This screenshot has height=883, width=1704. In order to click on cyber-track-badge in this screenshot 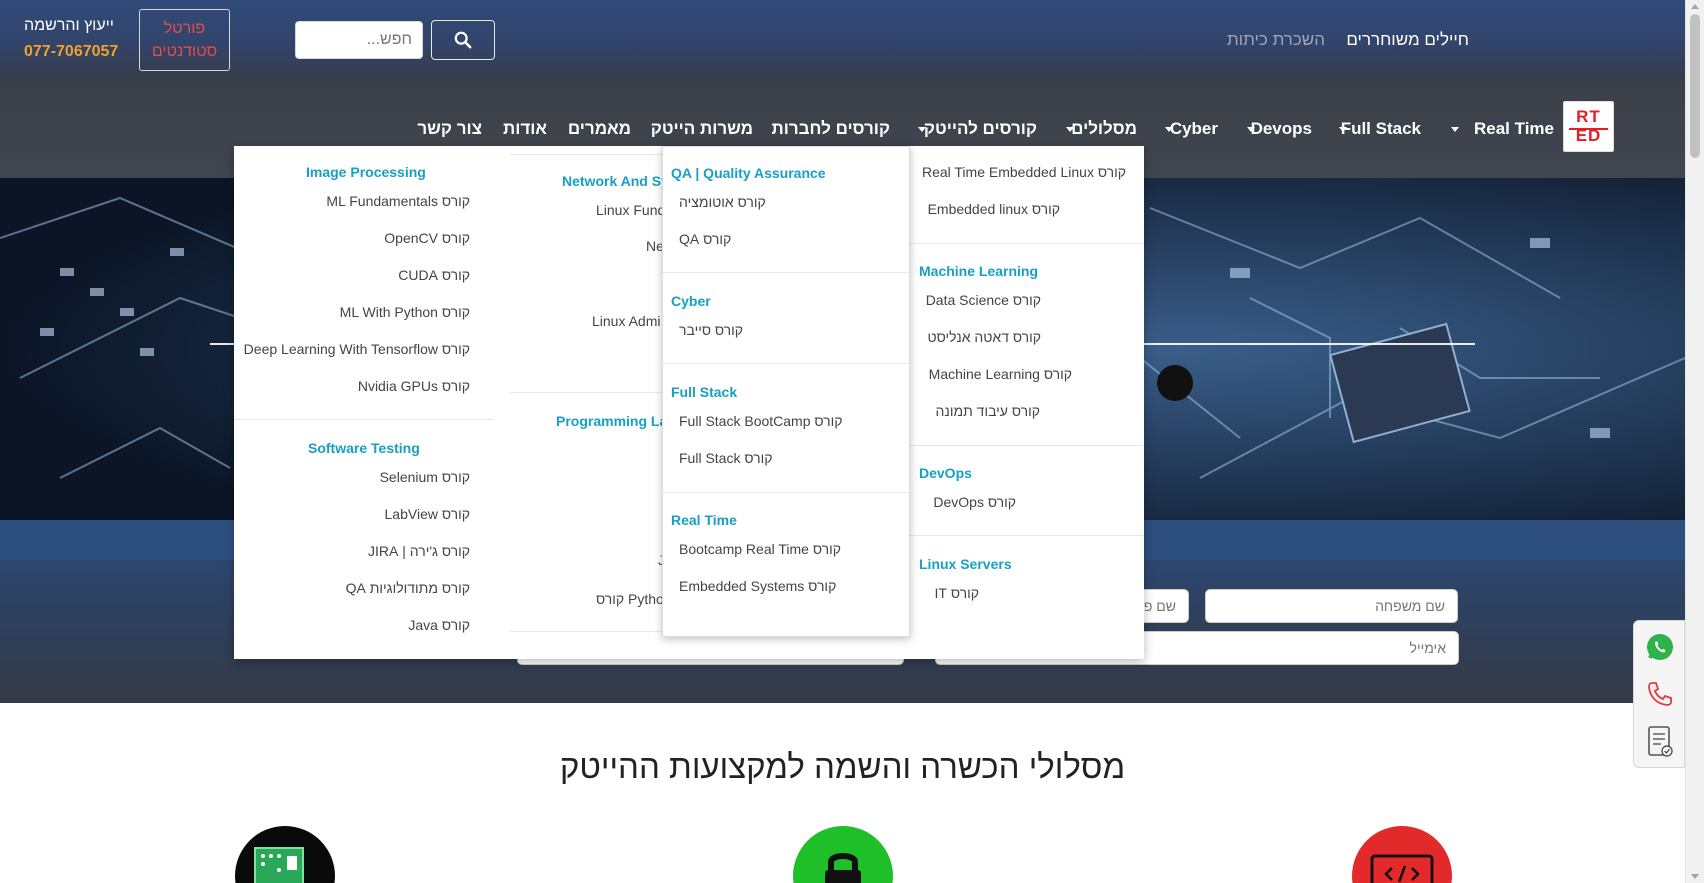, I will do `click(843, 854)`.